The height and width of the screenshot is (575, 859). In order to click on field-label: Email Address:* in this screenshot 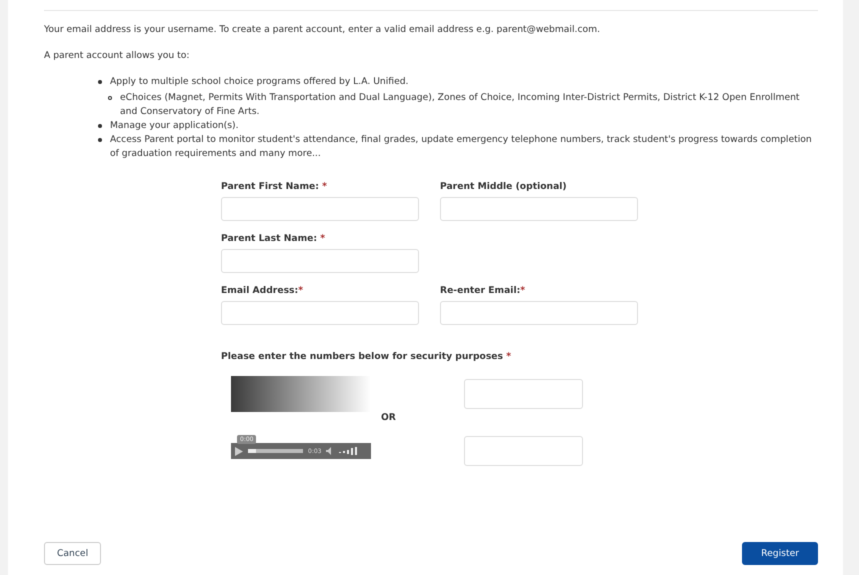, I will do `click(262, 290)`.